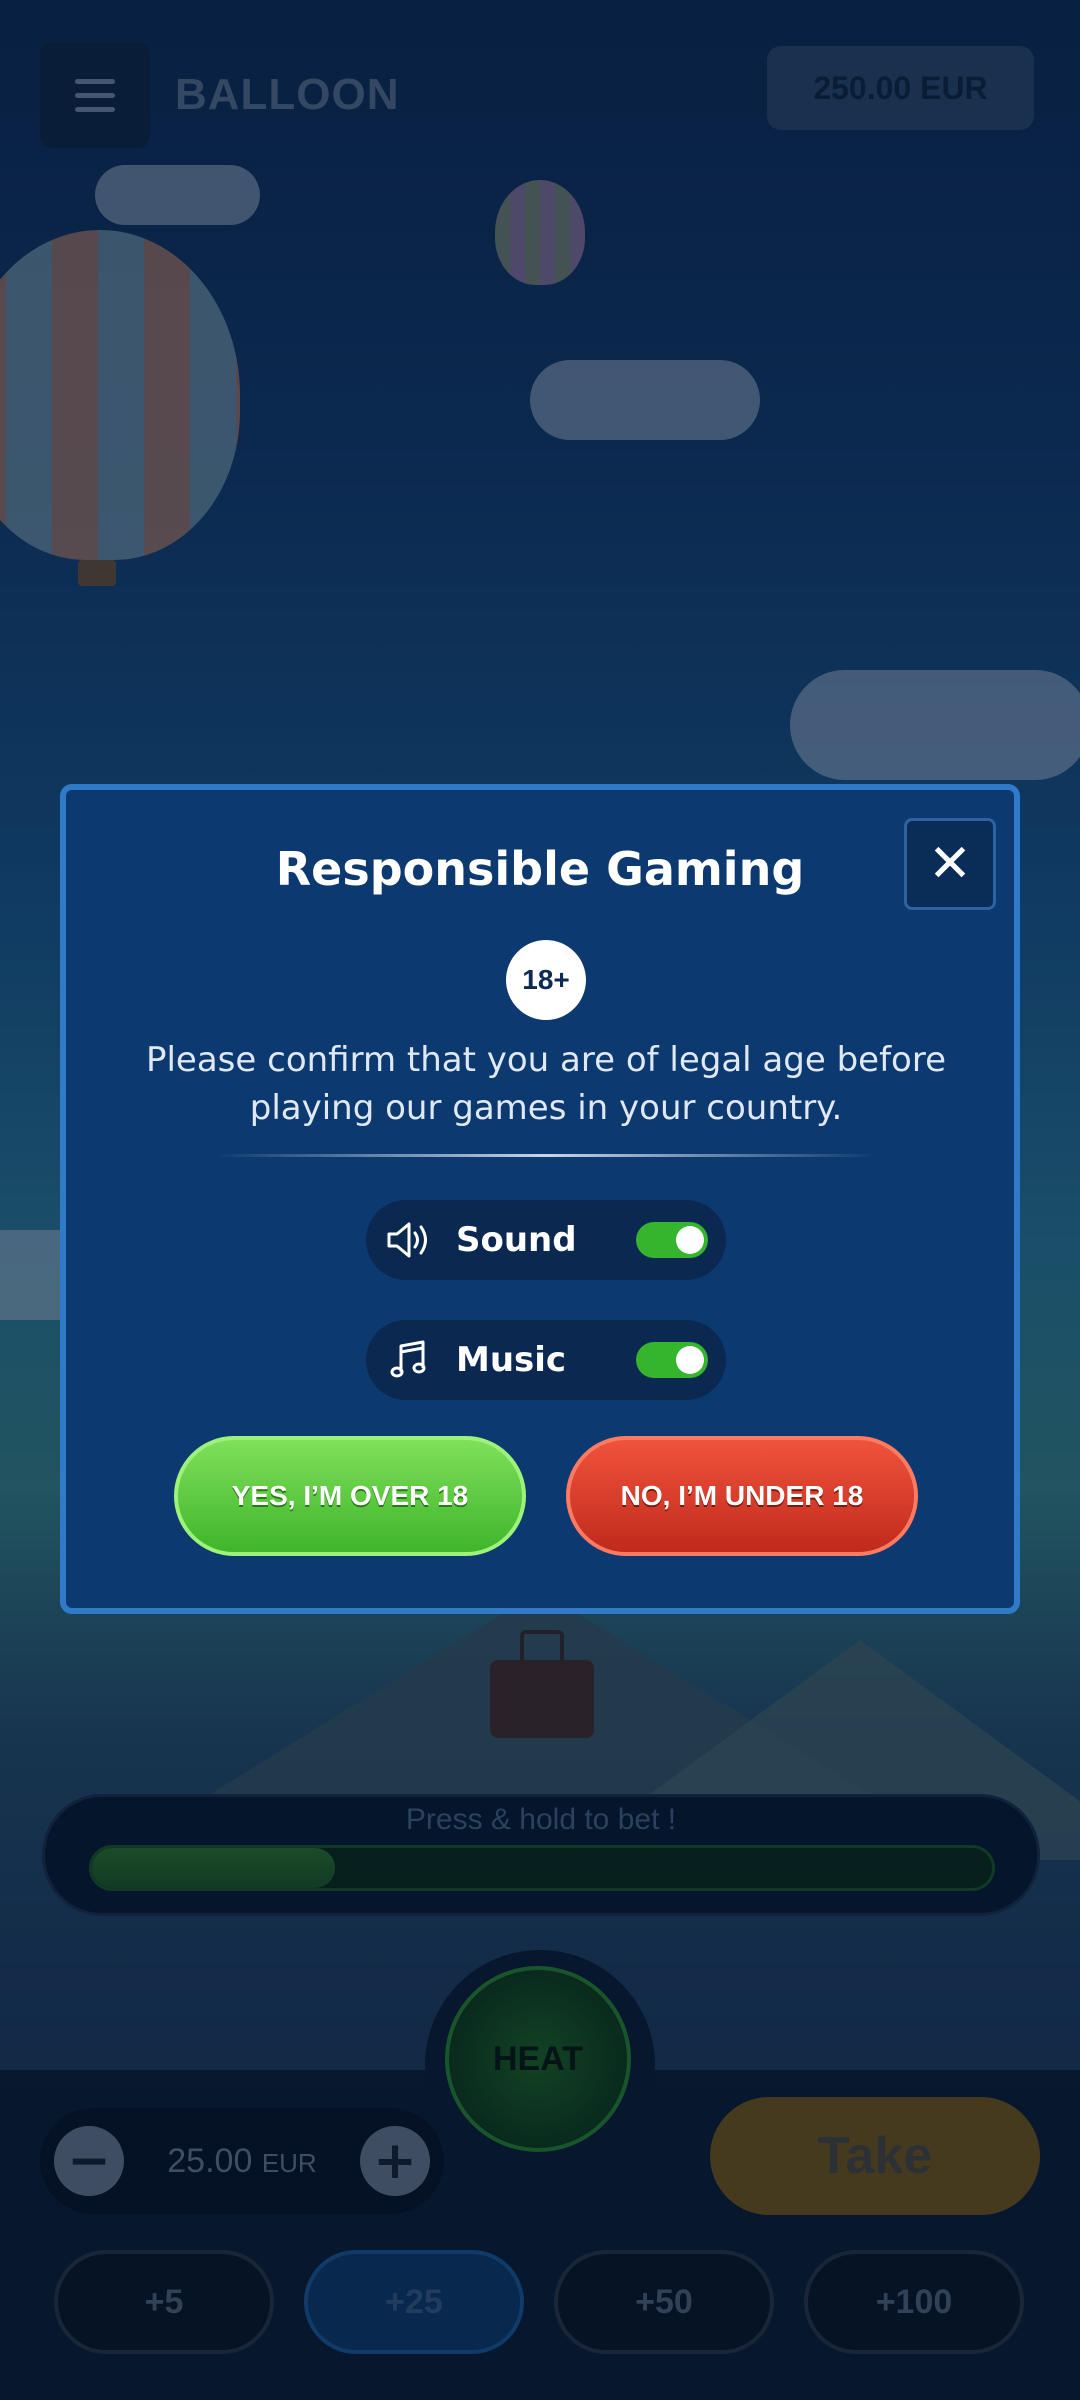 This screenshot has height=2400, width=1080. What do you see at coordinates (546, 980) in the screenshot?
I see `age-18-badge: 18+` at bounding box center [546, 980].